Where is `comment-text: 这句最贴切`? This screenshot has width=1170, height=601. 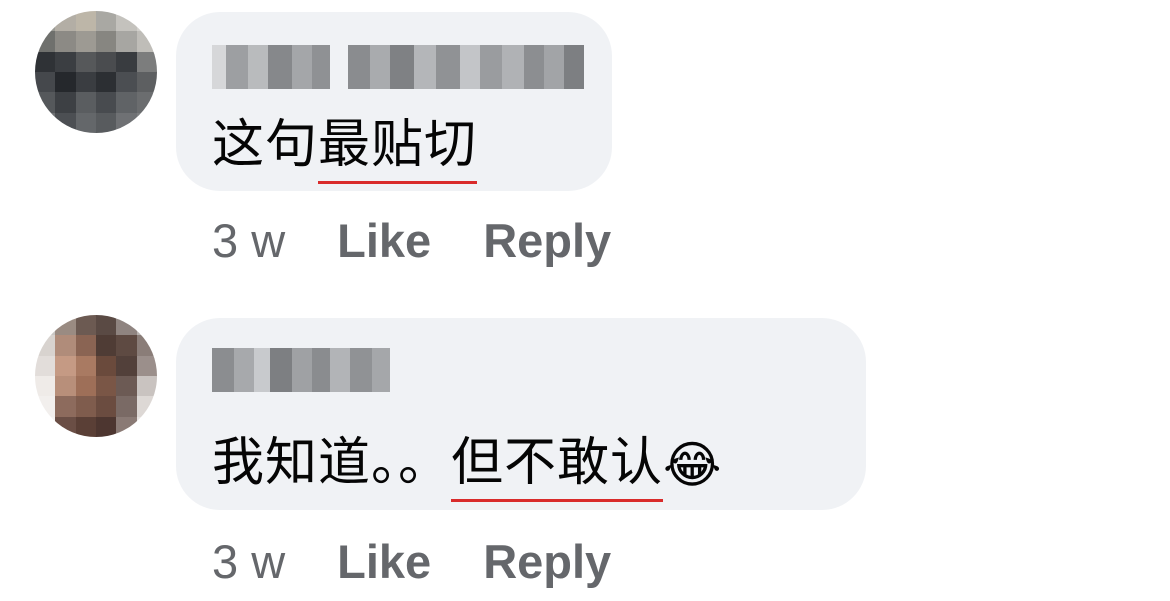 comment-text: 这句最贴切 is located at coordinates (345, 149).